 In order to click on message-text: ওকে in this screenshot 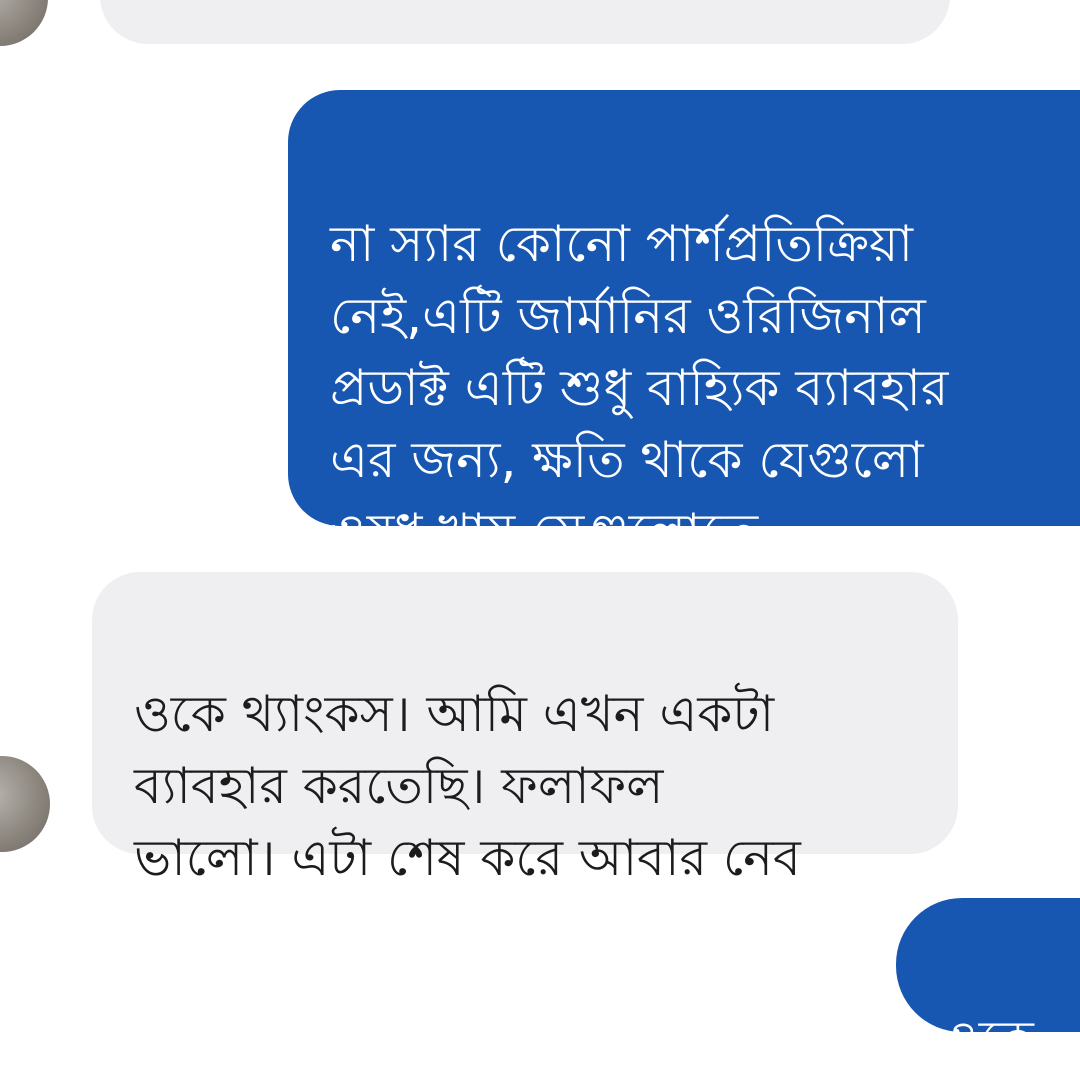, I will do `click(988, 1039)`.